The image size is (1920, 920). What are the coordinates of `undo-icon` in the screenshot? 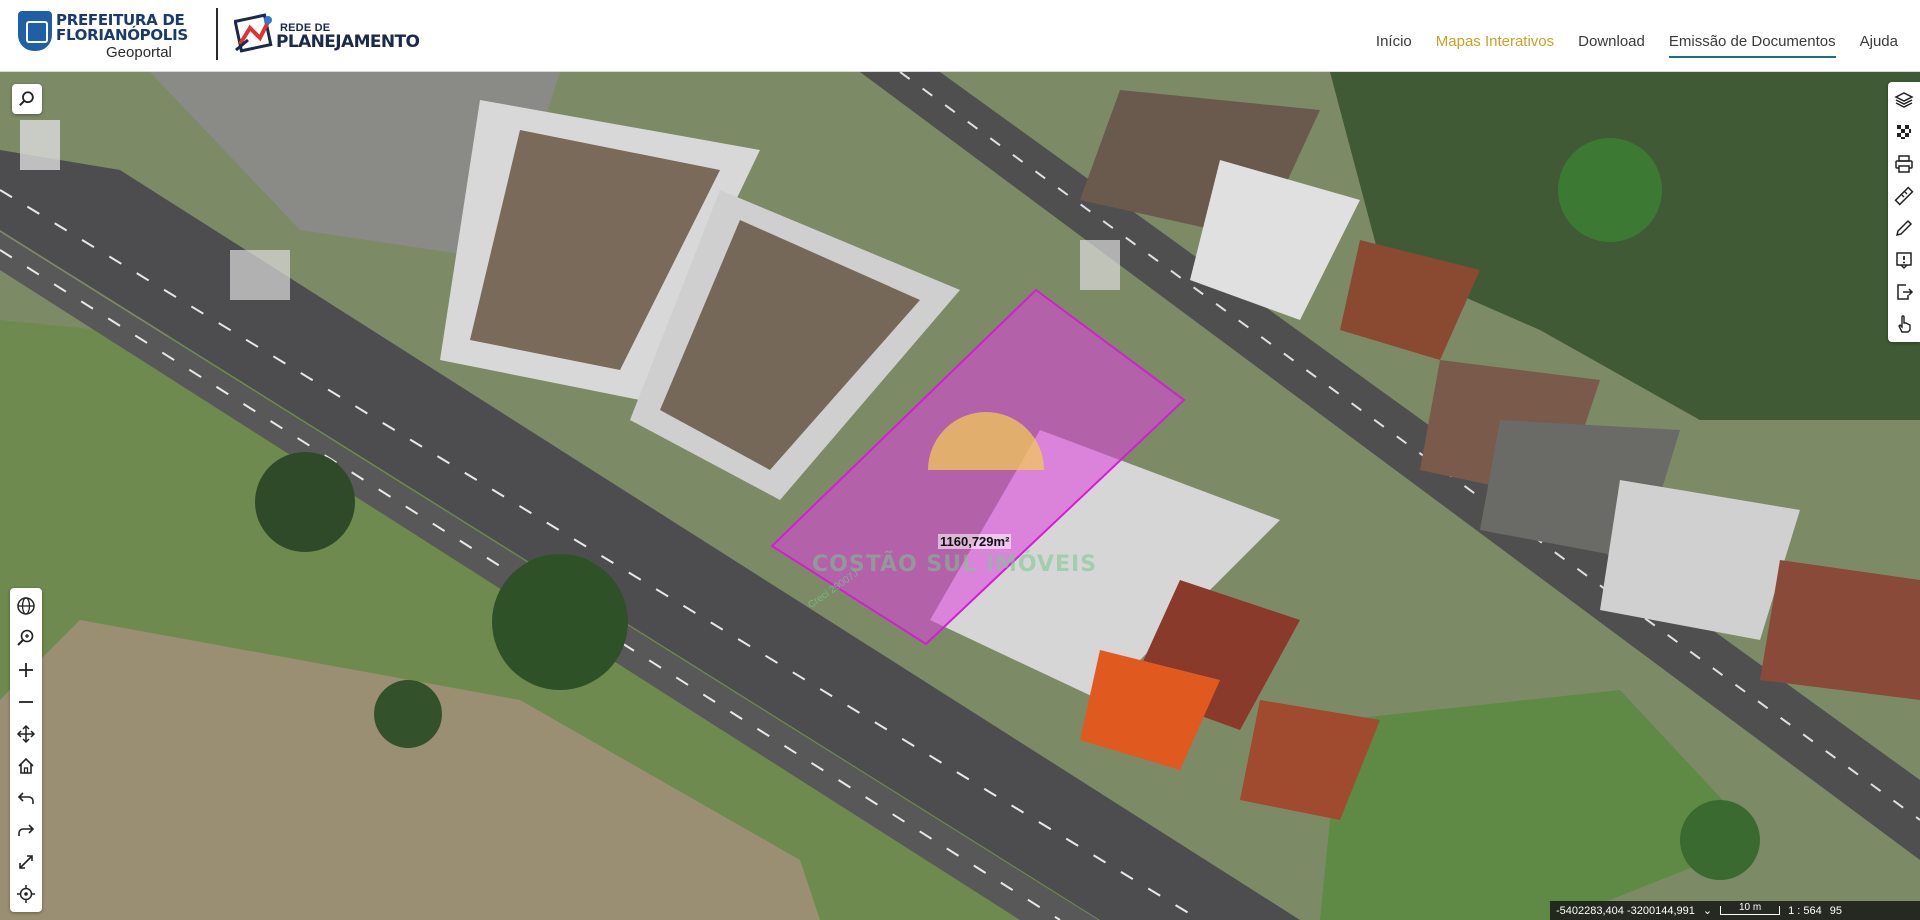 It's located at (25, 798).